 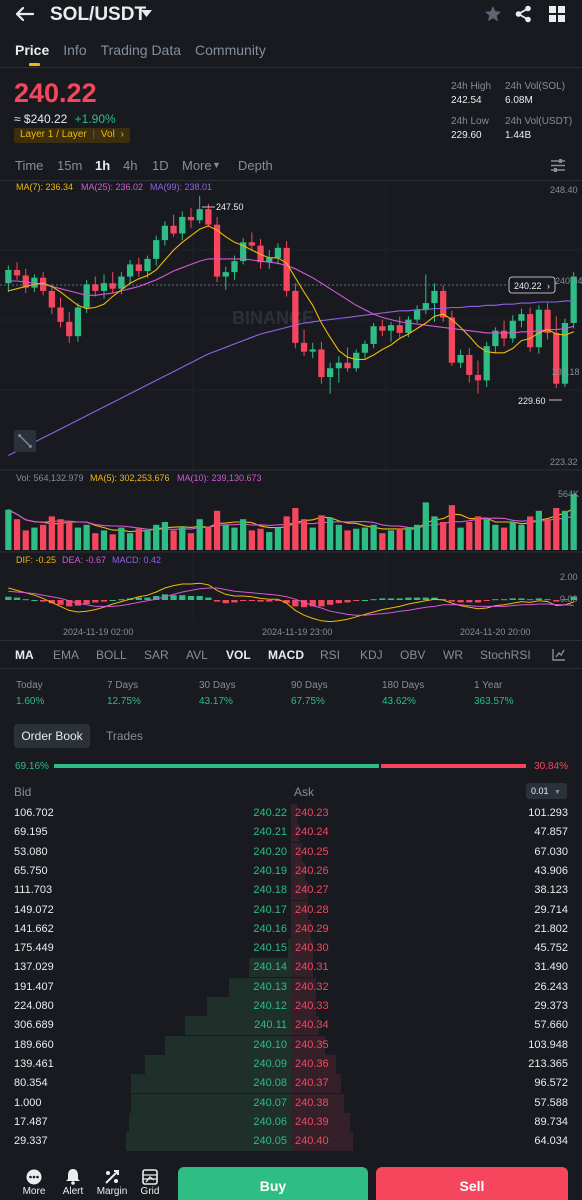 What do you see at coordinates (273, 1183) in the screenshot?
I see `buy-button: Buy` at bounding box center [273, 1183].